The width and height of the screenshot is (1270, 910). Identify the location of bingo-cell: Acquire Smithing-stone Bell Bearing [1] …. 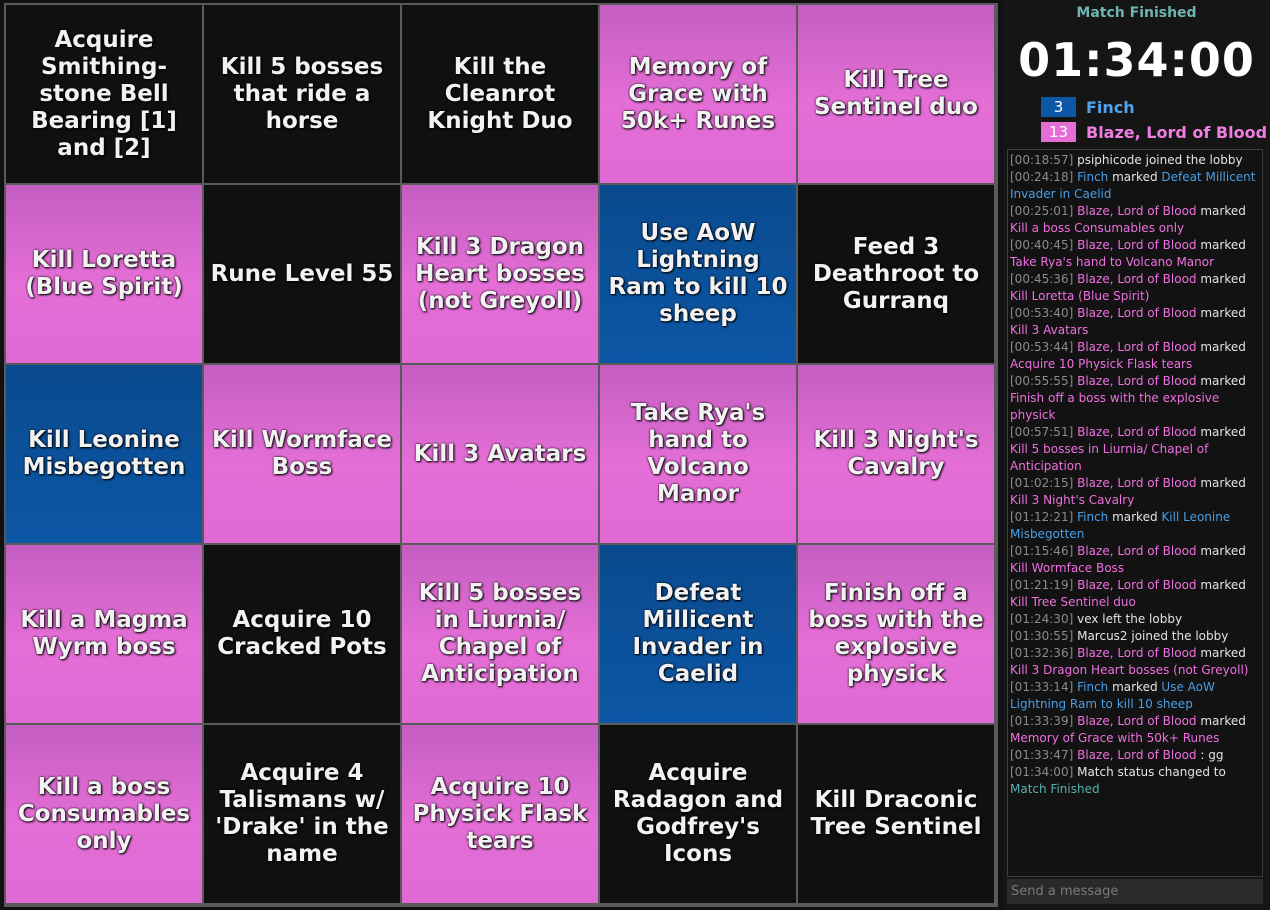
(104, 94).